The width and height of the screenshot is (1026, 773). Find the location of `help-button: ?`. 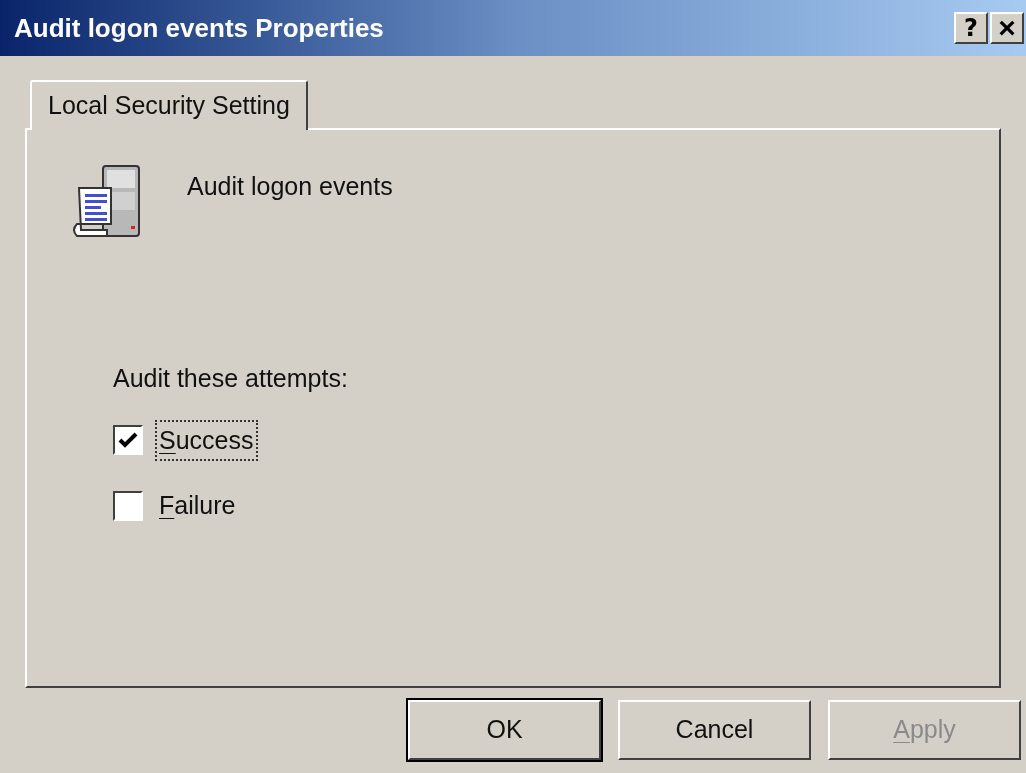

help-button: ? is located at coordinates (971, 28).